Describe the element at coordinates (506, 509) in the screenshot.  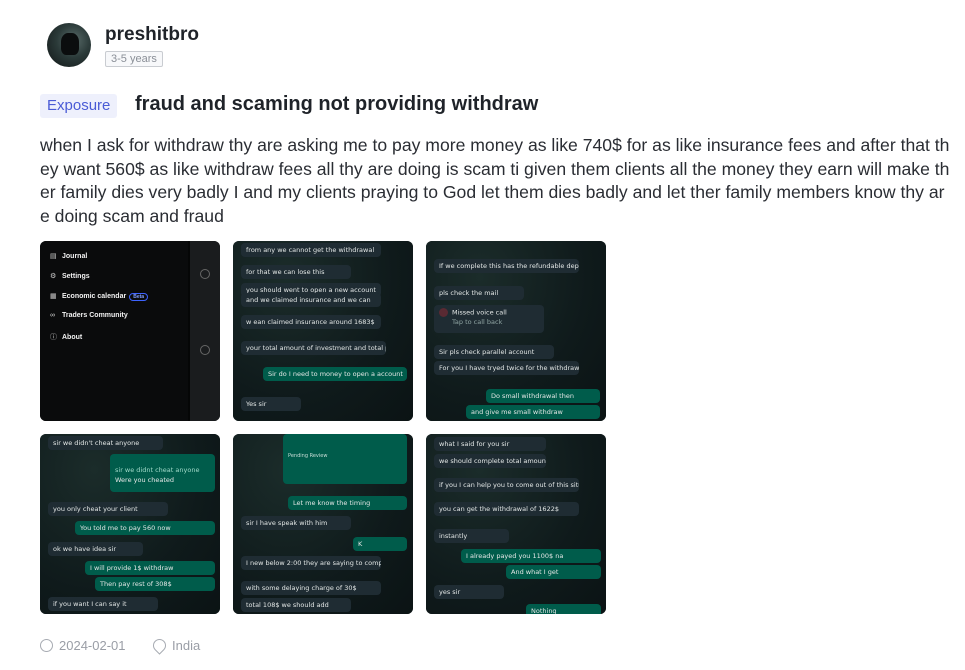
I see `chat-message: you can get the withdrawal of 1622$` at that location.